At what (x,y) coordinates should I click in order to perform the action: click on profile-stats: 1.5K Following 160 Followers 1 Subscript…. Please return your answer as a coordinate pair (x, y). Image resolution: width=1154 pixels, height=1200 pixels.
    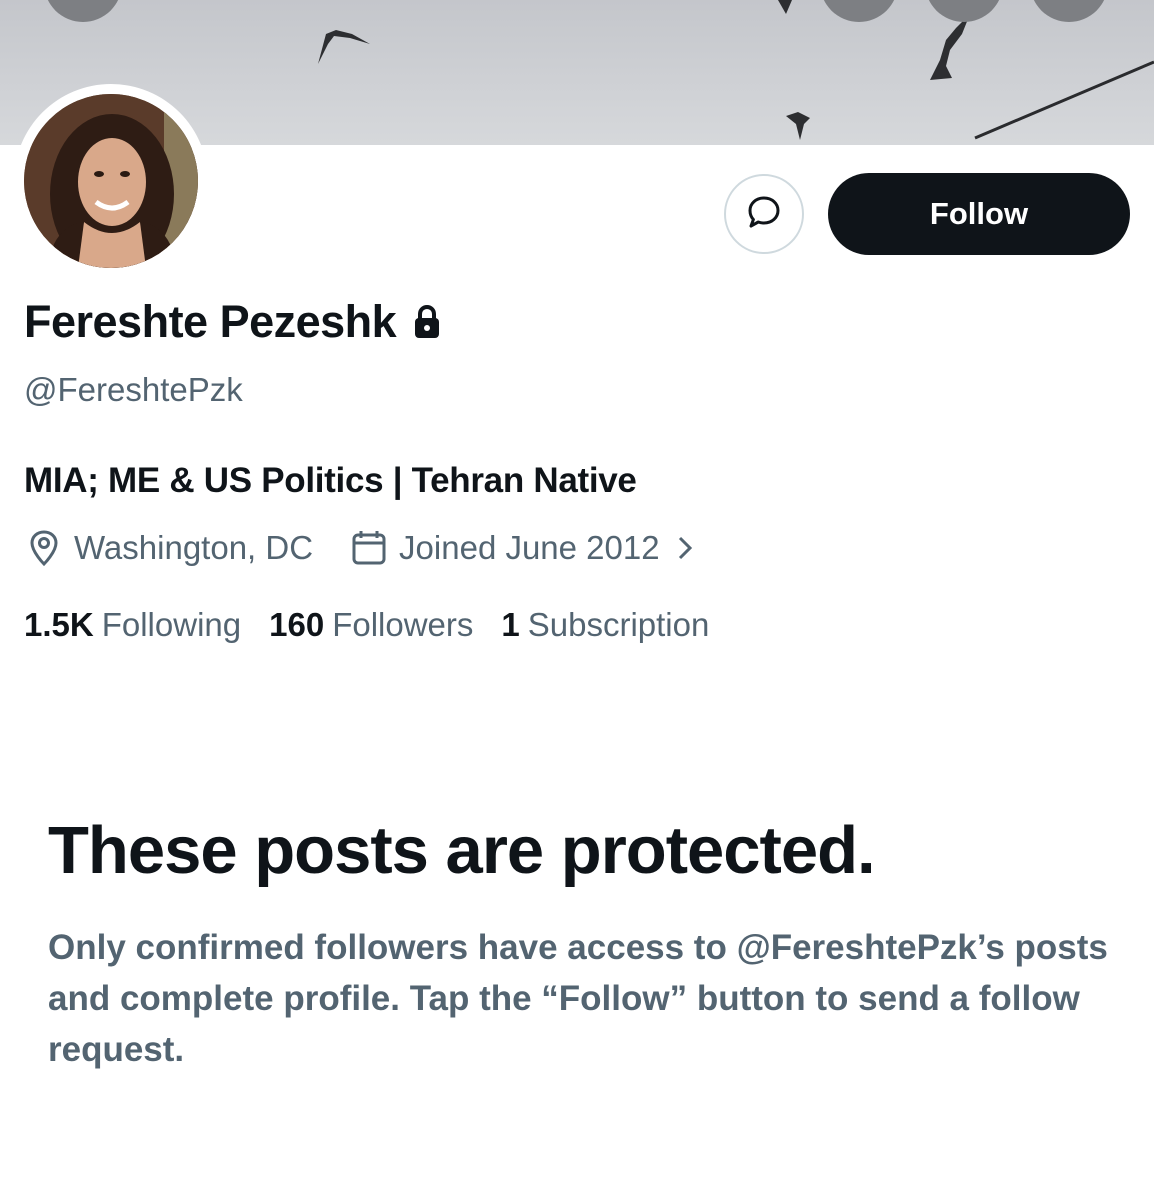
    Looking at the image, I should click on (366, 625).